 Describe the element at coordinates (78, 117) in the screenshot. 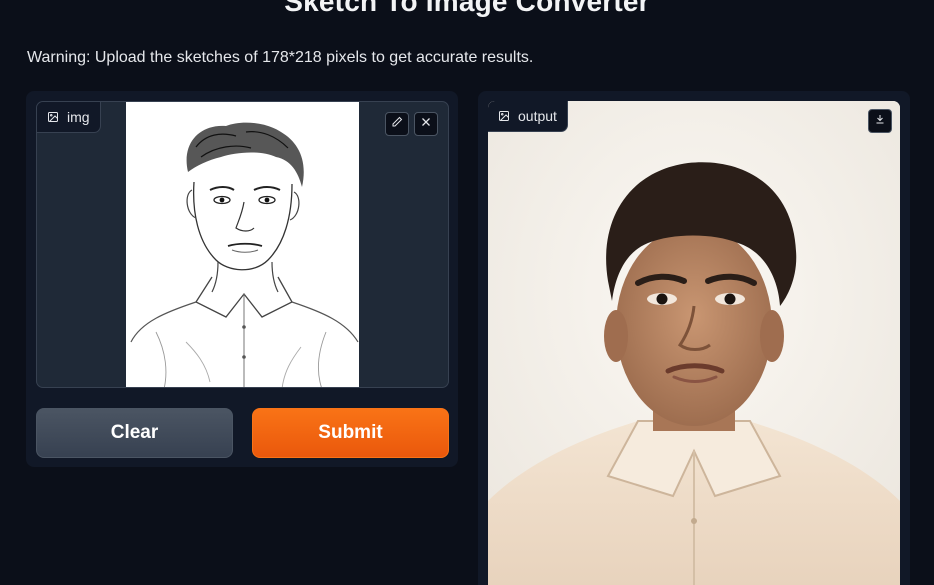

I see `input-label: img` at that location.